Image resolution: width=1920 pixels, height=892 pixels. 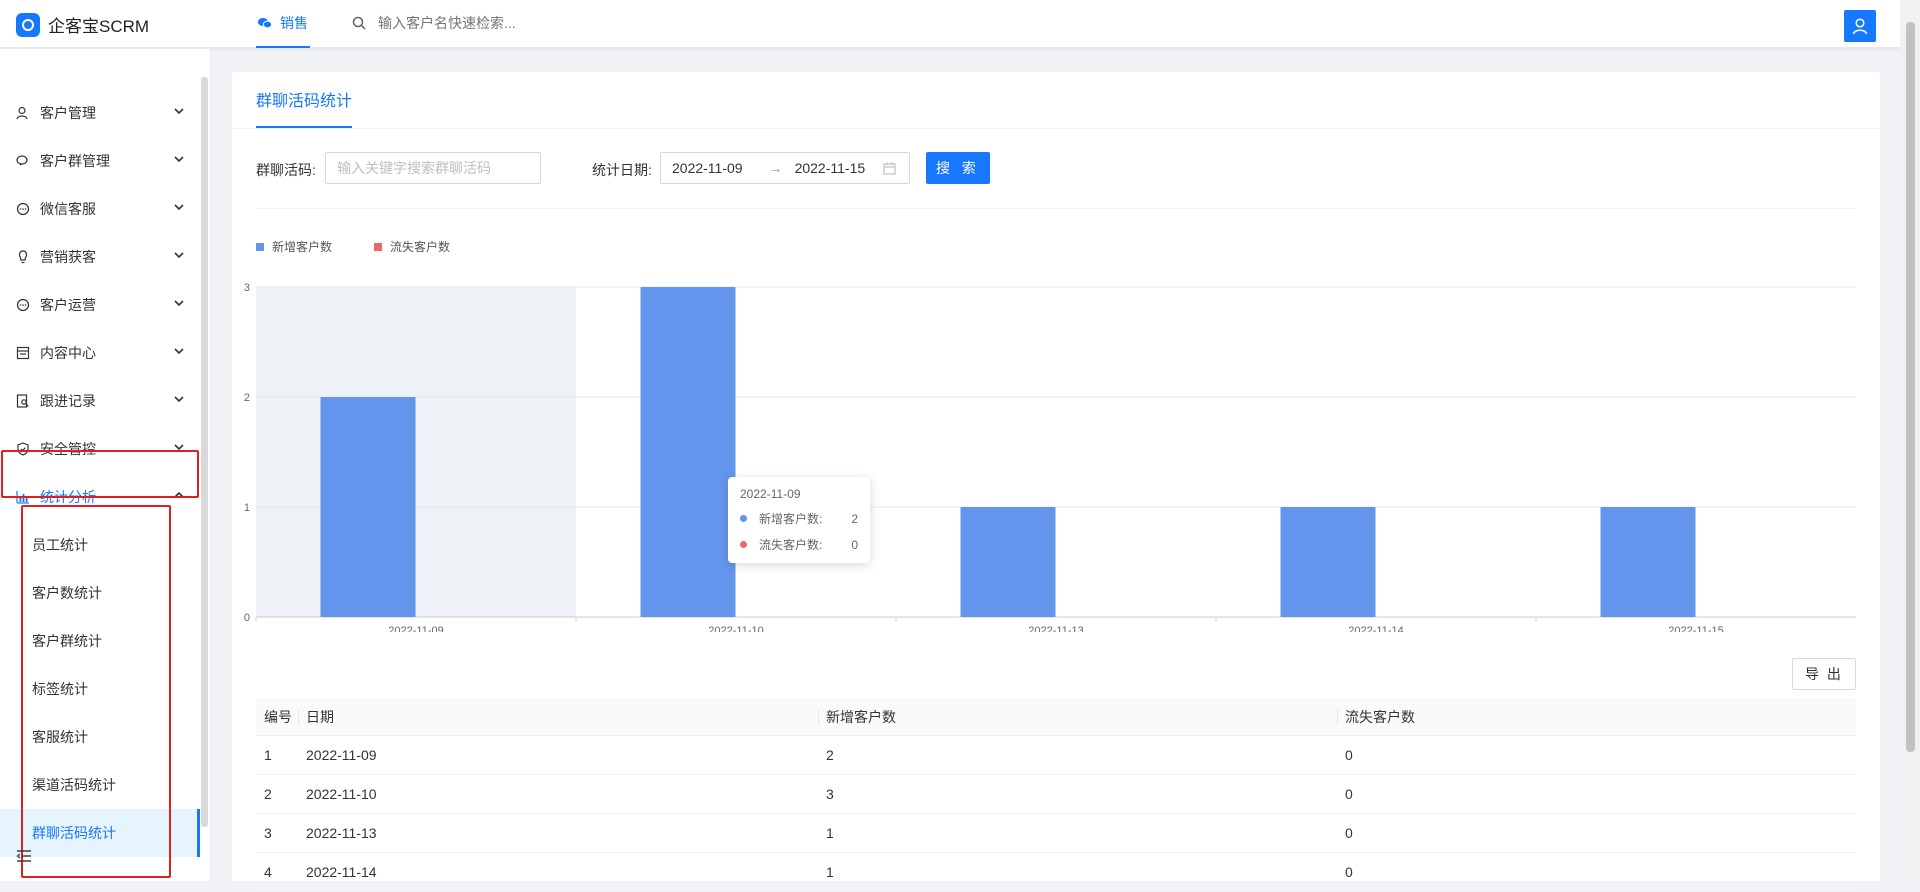 I want to click on global-search, so click(x=514, y=23).